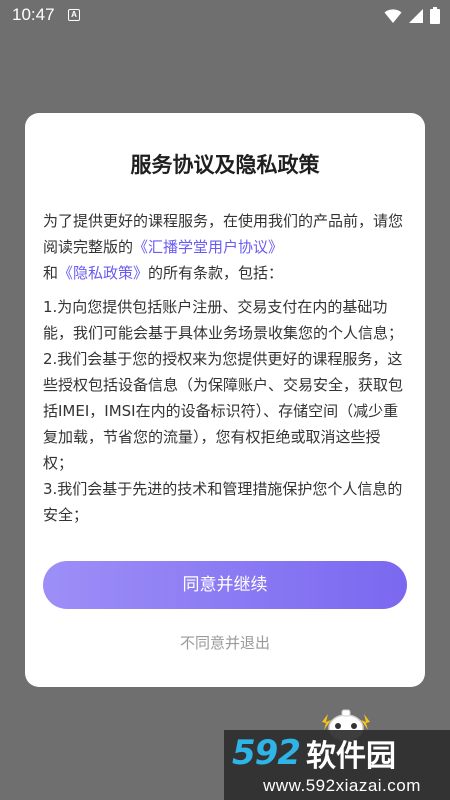 The height and width of the screenshot is (800, 450). I want to click on status-icons, so click(412, 15).